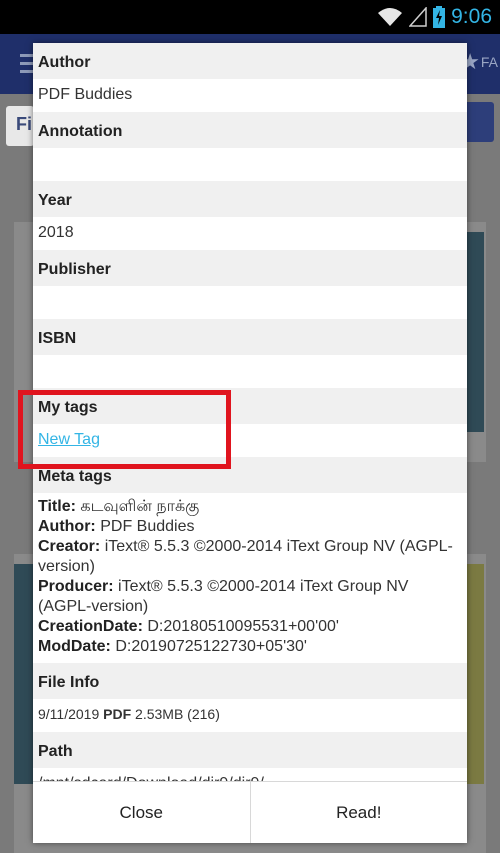 The image size is (500, 853). Describe the element at coordinates (439, 17) in the screenshot. I see `battery-charging-icon` at that location.